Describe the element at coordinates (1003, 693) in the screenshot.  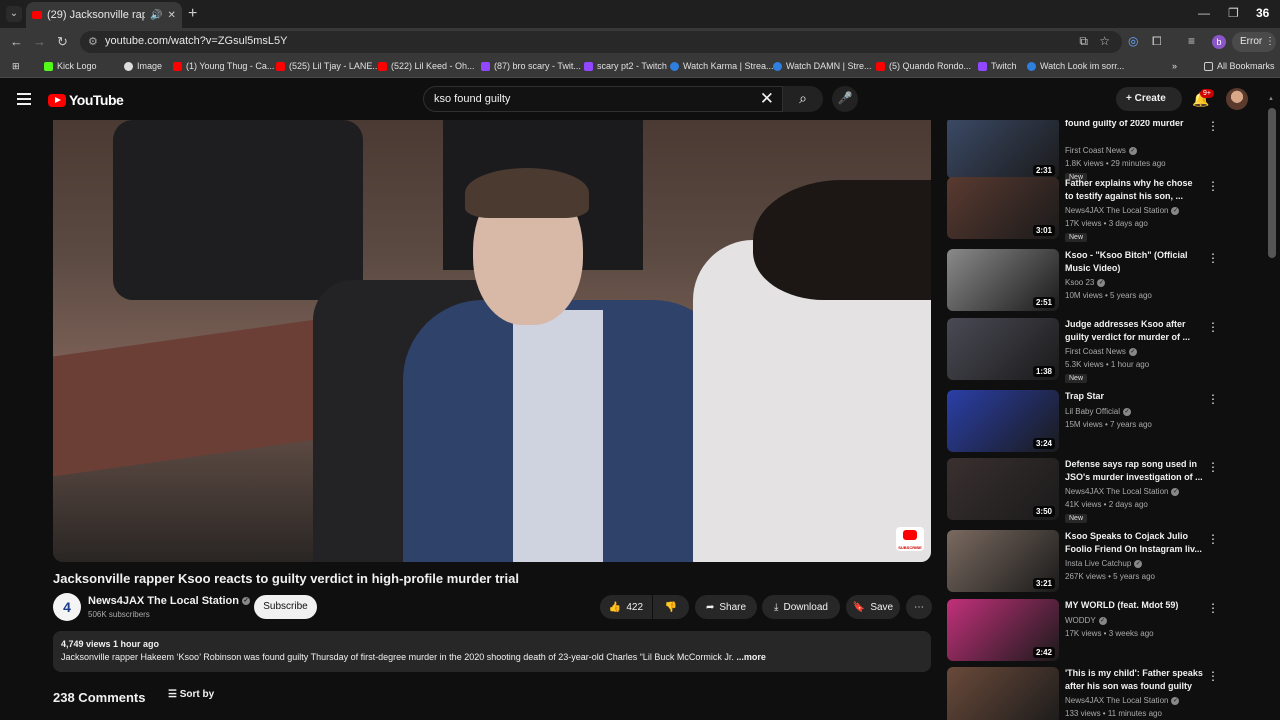
I see `video-thumbnail` at that location.